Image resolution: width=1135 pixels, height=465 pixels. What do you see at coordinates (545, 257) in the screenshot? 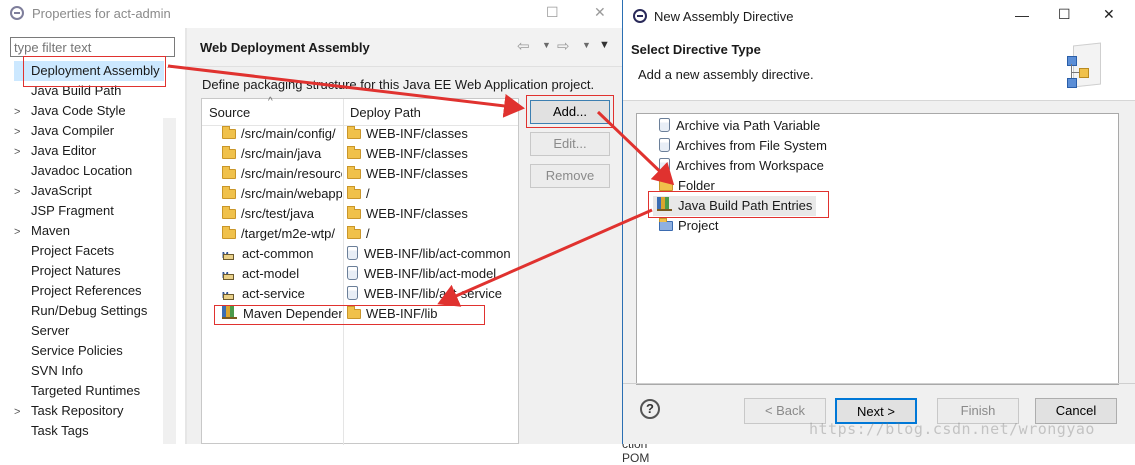
I see `arrow-to-maven-dependencies` at bounding box center [545, 257].